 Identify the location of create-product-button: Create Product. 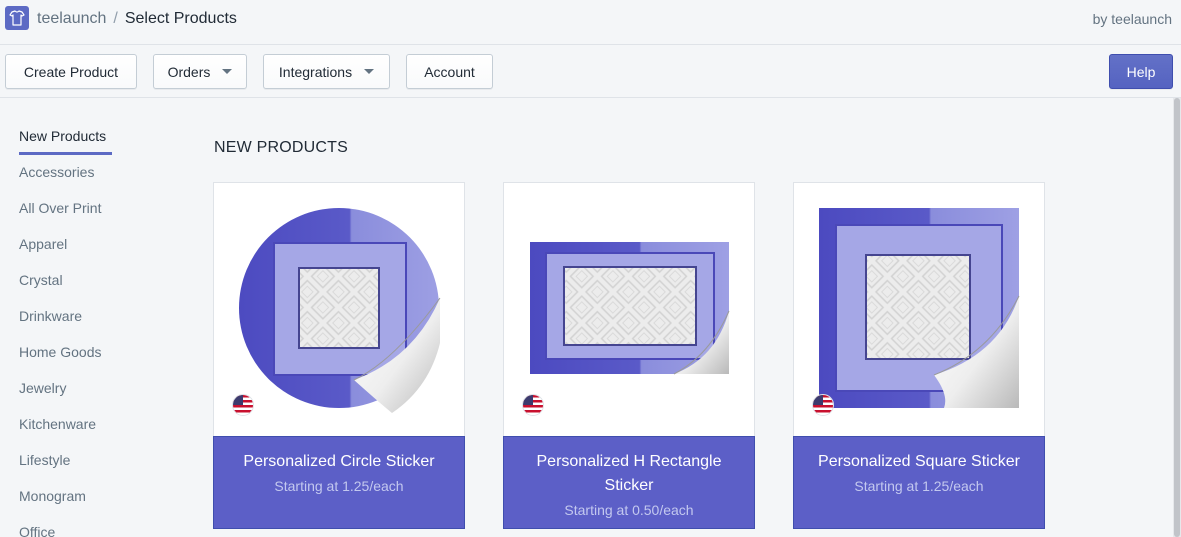
(71, 71).